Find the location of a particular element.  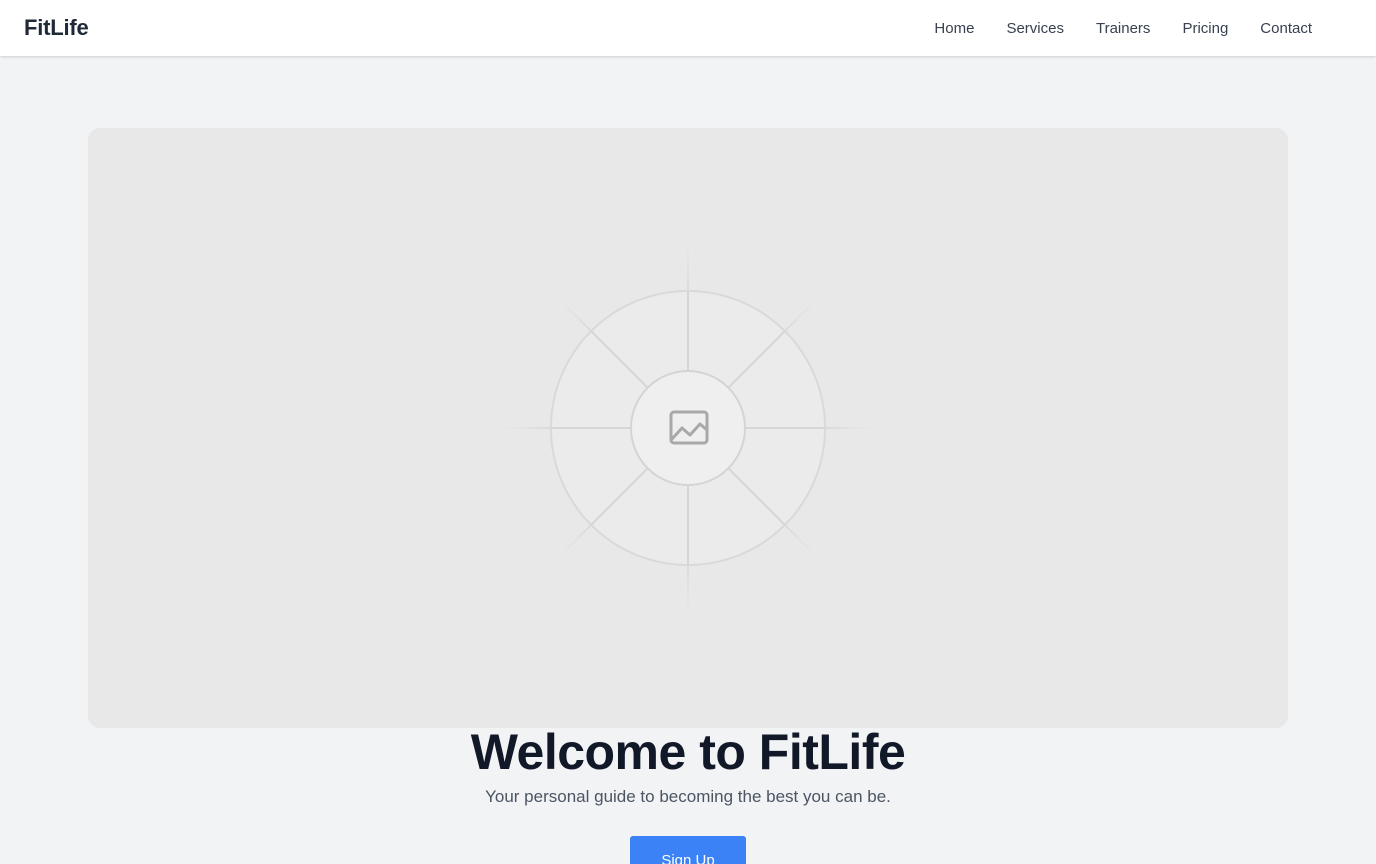

brand-logo: FitLife is located at coordinates (56, 28).